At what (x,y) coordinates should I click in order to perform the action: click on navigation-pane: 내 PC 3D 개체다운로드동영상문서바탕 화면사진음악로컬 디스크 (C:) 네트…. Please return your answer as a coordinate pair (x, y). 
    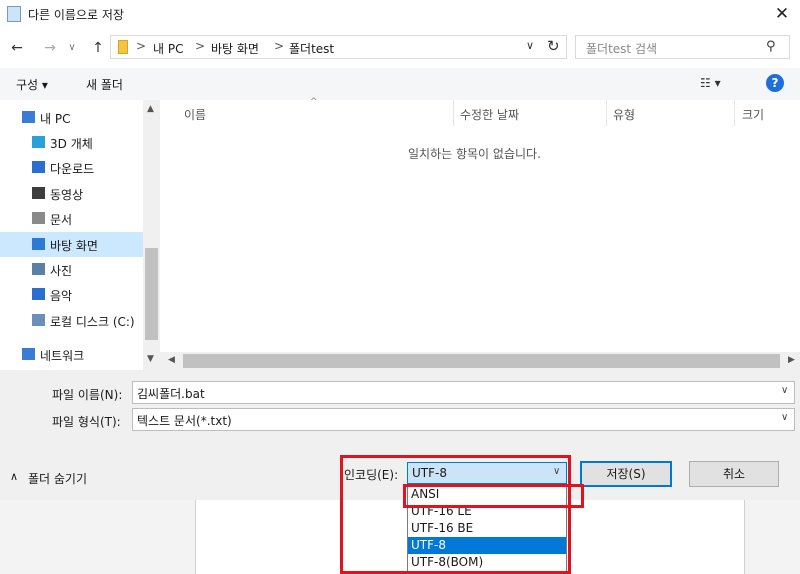
    Looking at the image, I should click on (80, 235).